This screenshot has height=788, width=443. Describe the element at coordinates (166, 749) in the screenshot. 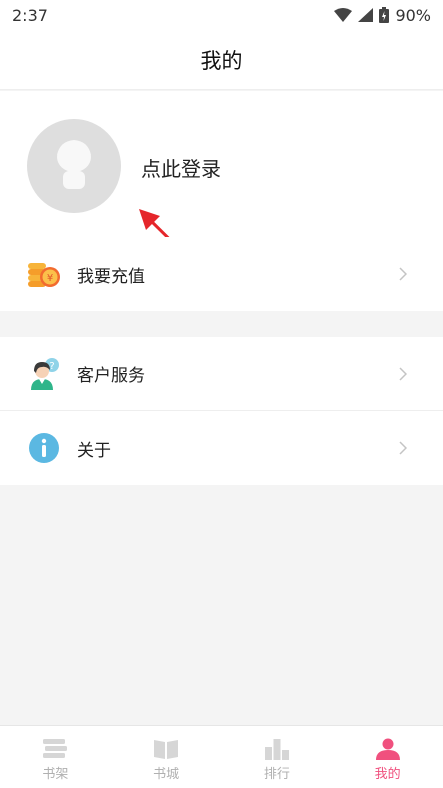

I see `bookstore-icon` at that location.